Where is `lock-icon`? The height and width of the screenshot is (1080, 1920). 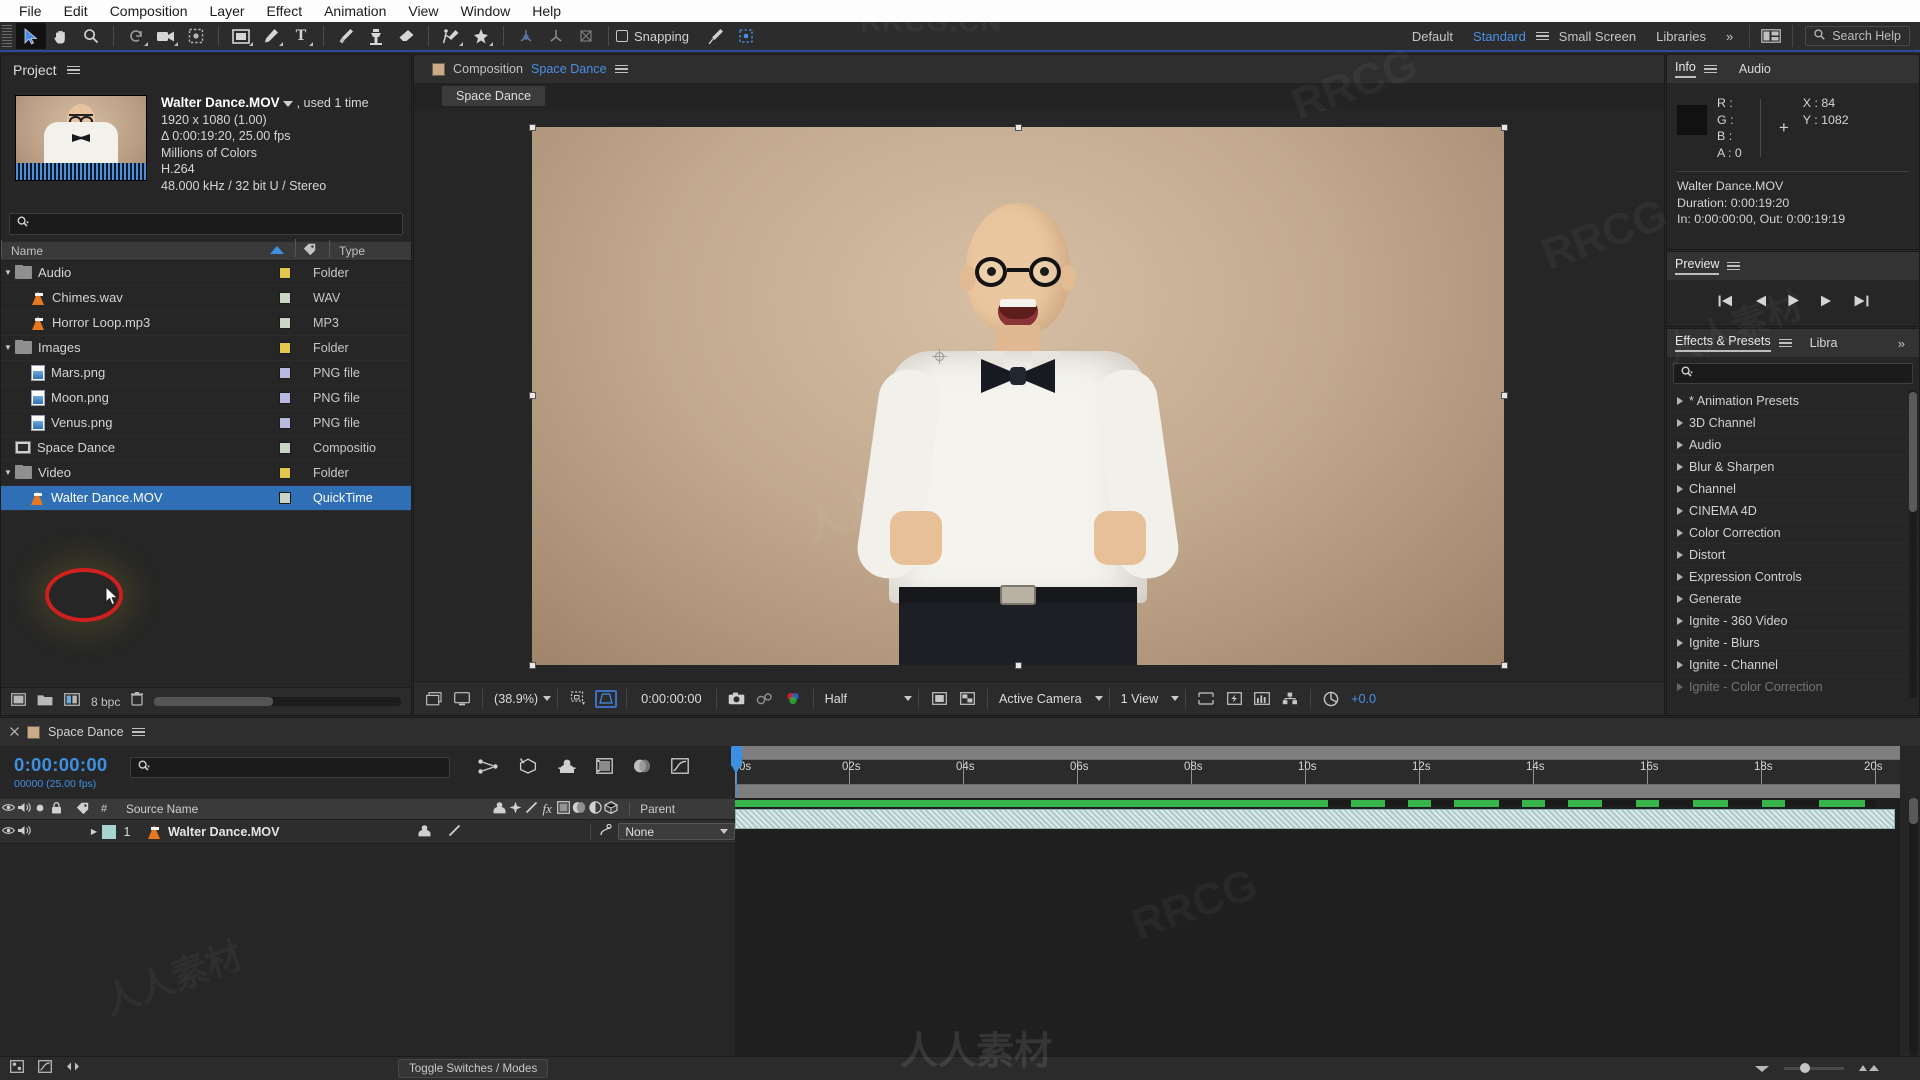 lock-icon is located at coordinates (56, 809).